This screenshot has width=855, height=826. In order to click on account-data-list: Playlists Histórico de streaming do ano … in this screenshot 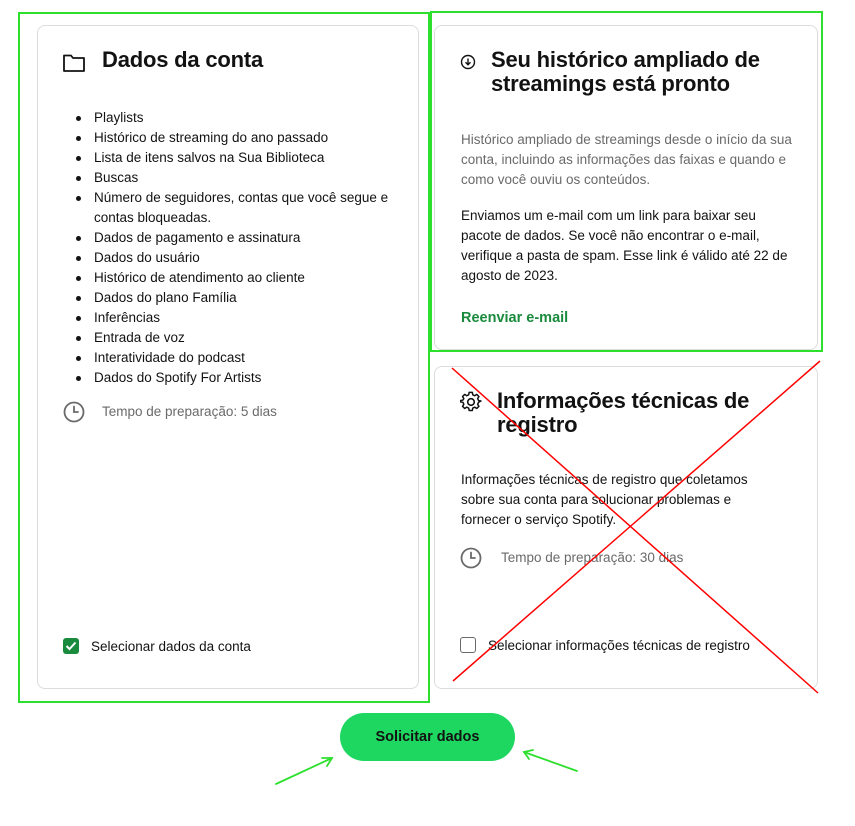, I will do `click(235, 248)`.